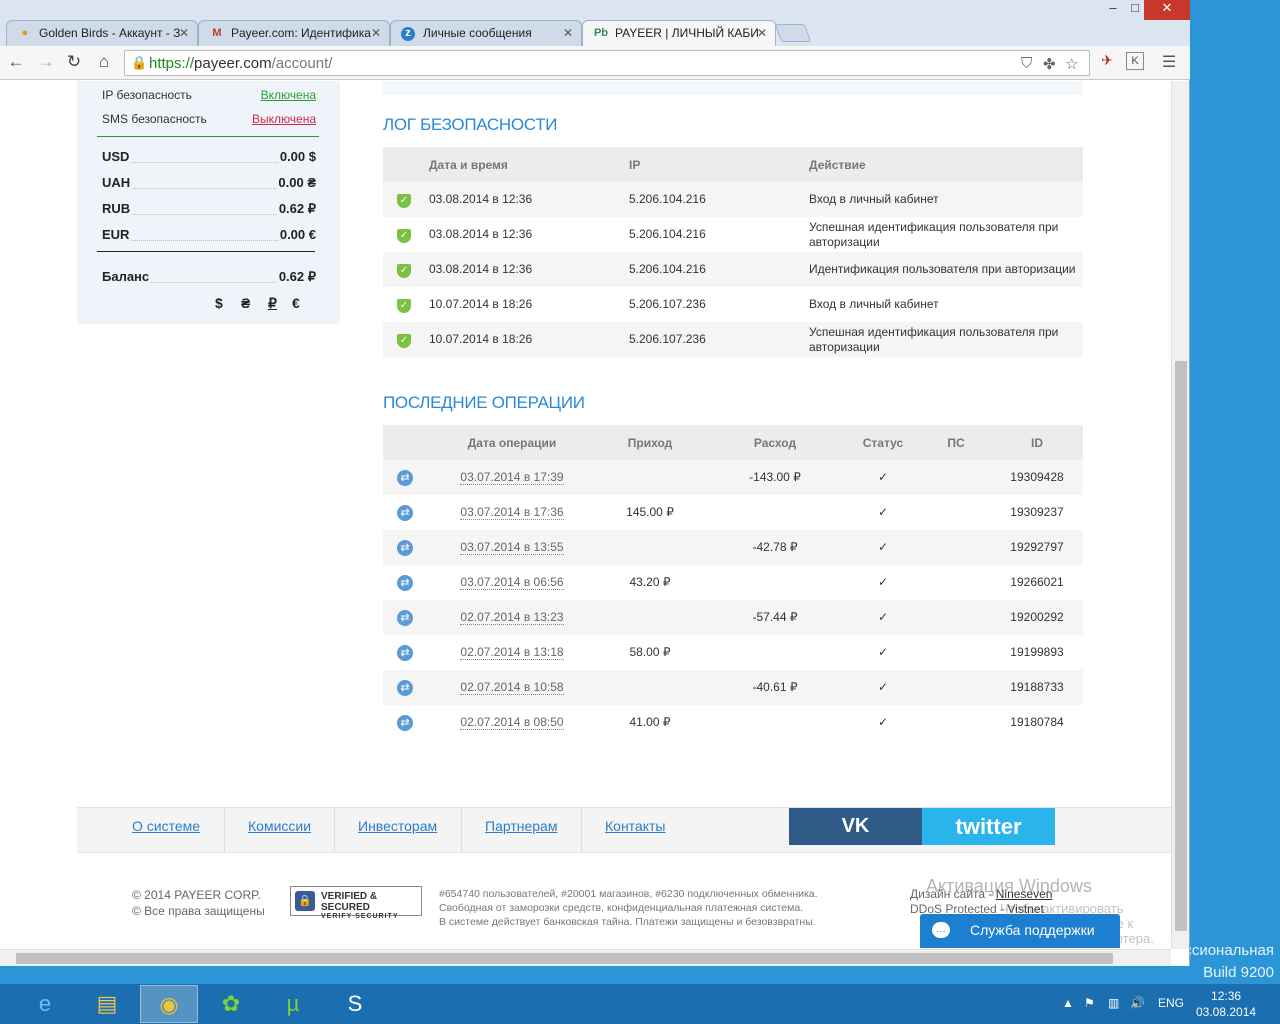 The width and height of the screenshot is (1280, 1024). I want to click on tab-payeer-identification: M Payeer.com: Идентифика ✕, so click(294, 33).